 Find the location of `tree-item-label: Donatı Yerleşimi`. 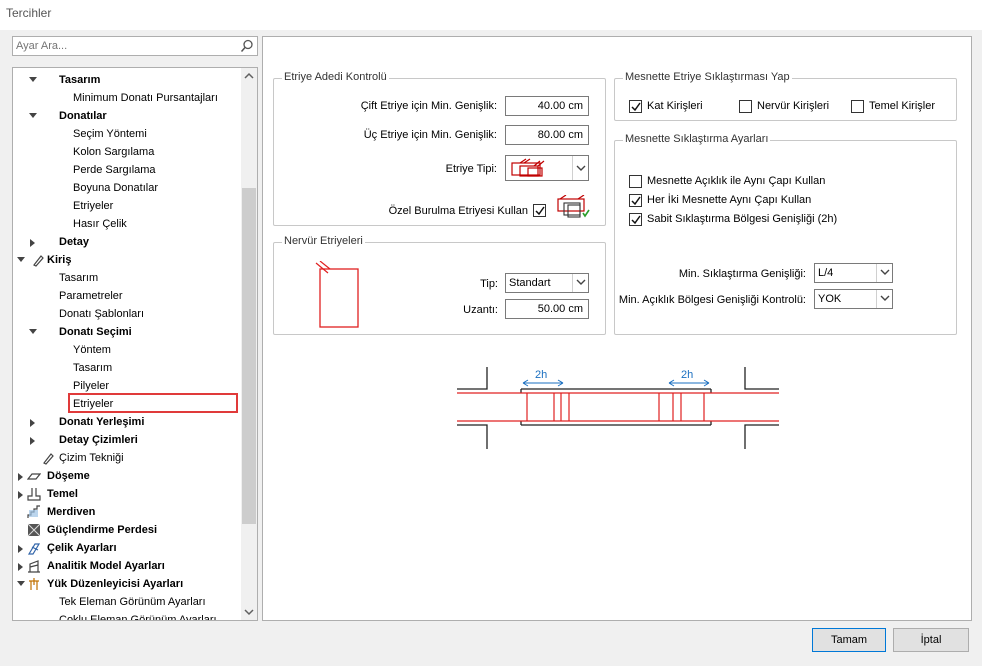

tree-item-label: Donatı Yerleşimi is located at coordinates (102, 422).